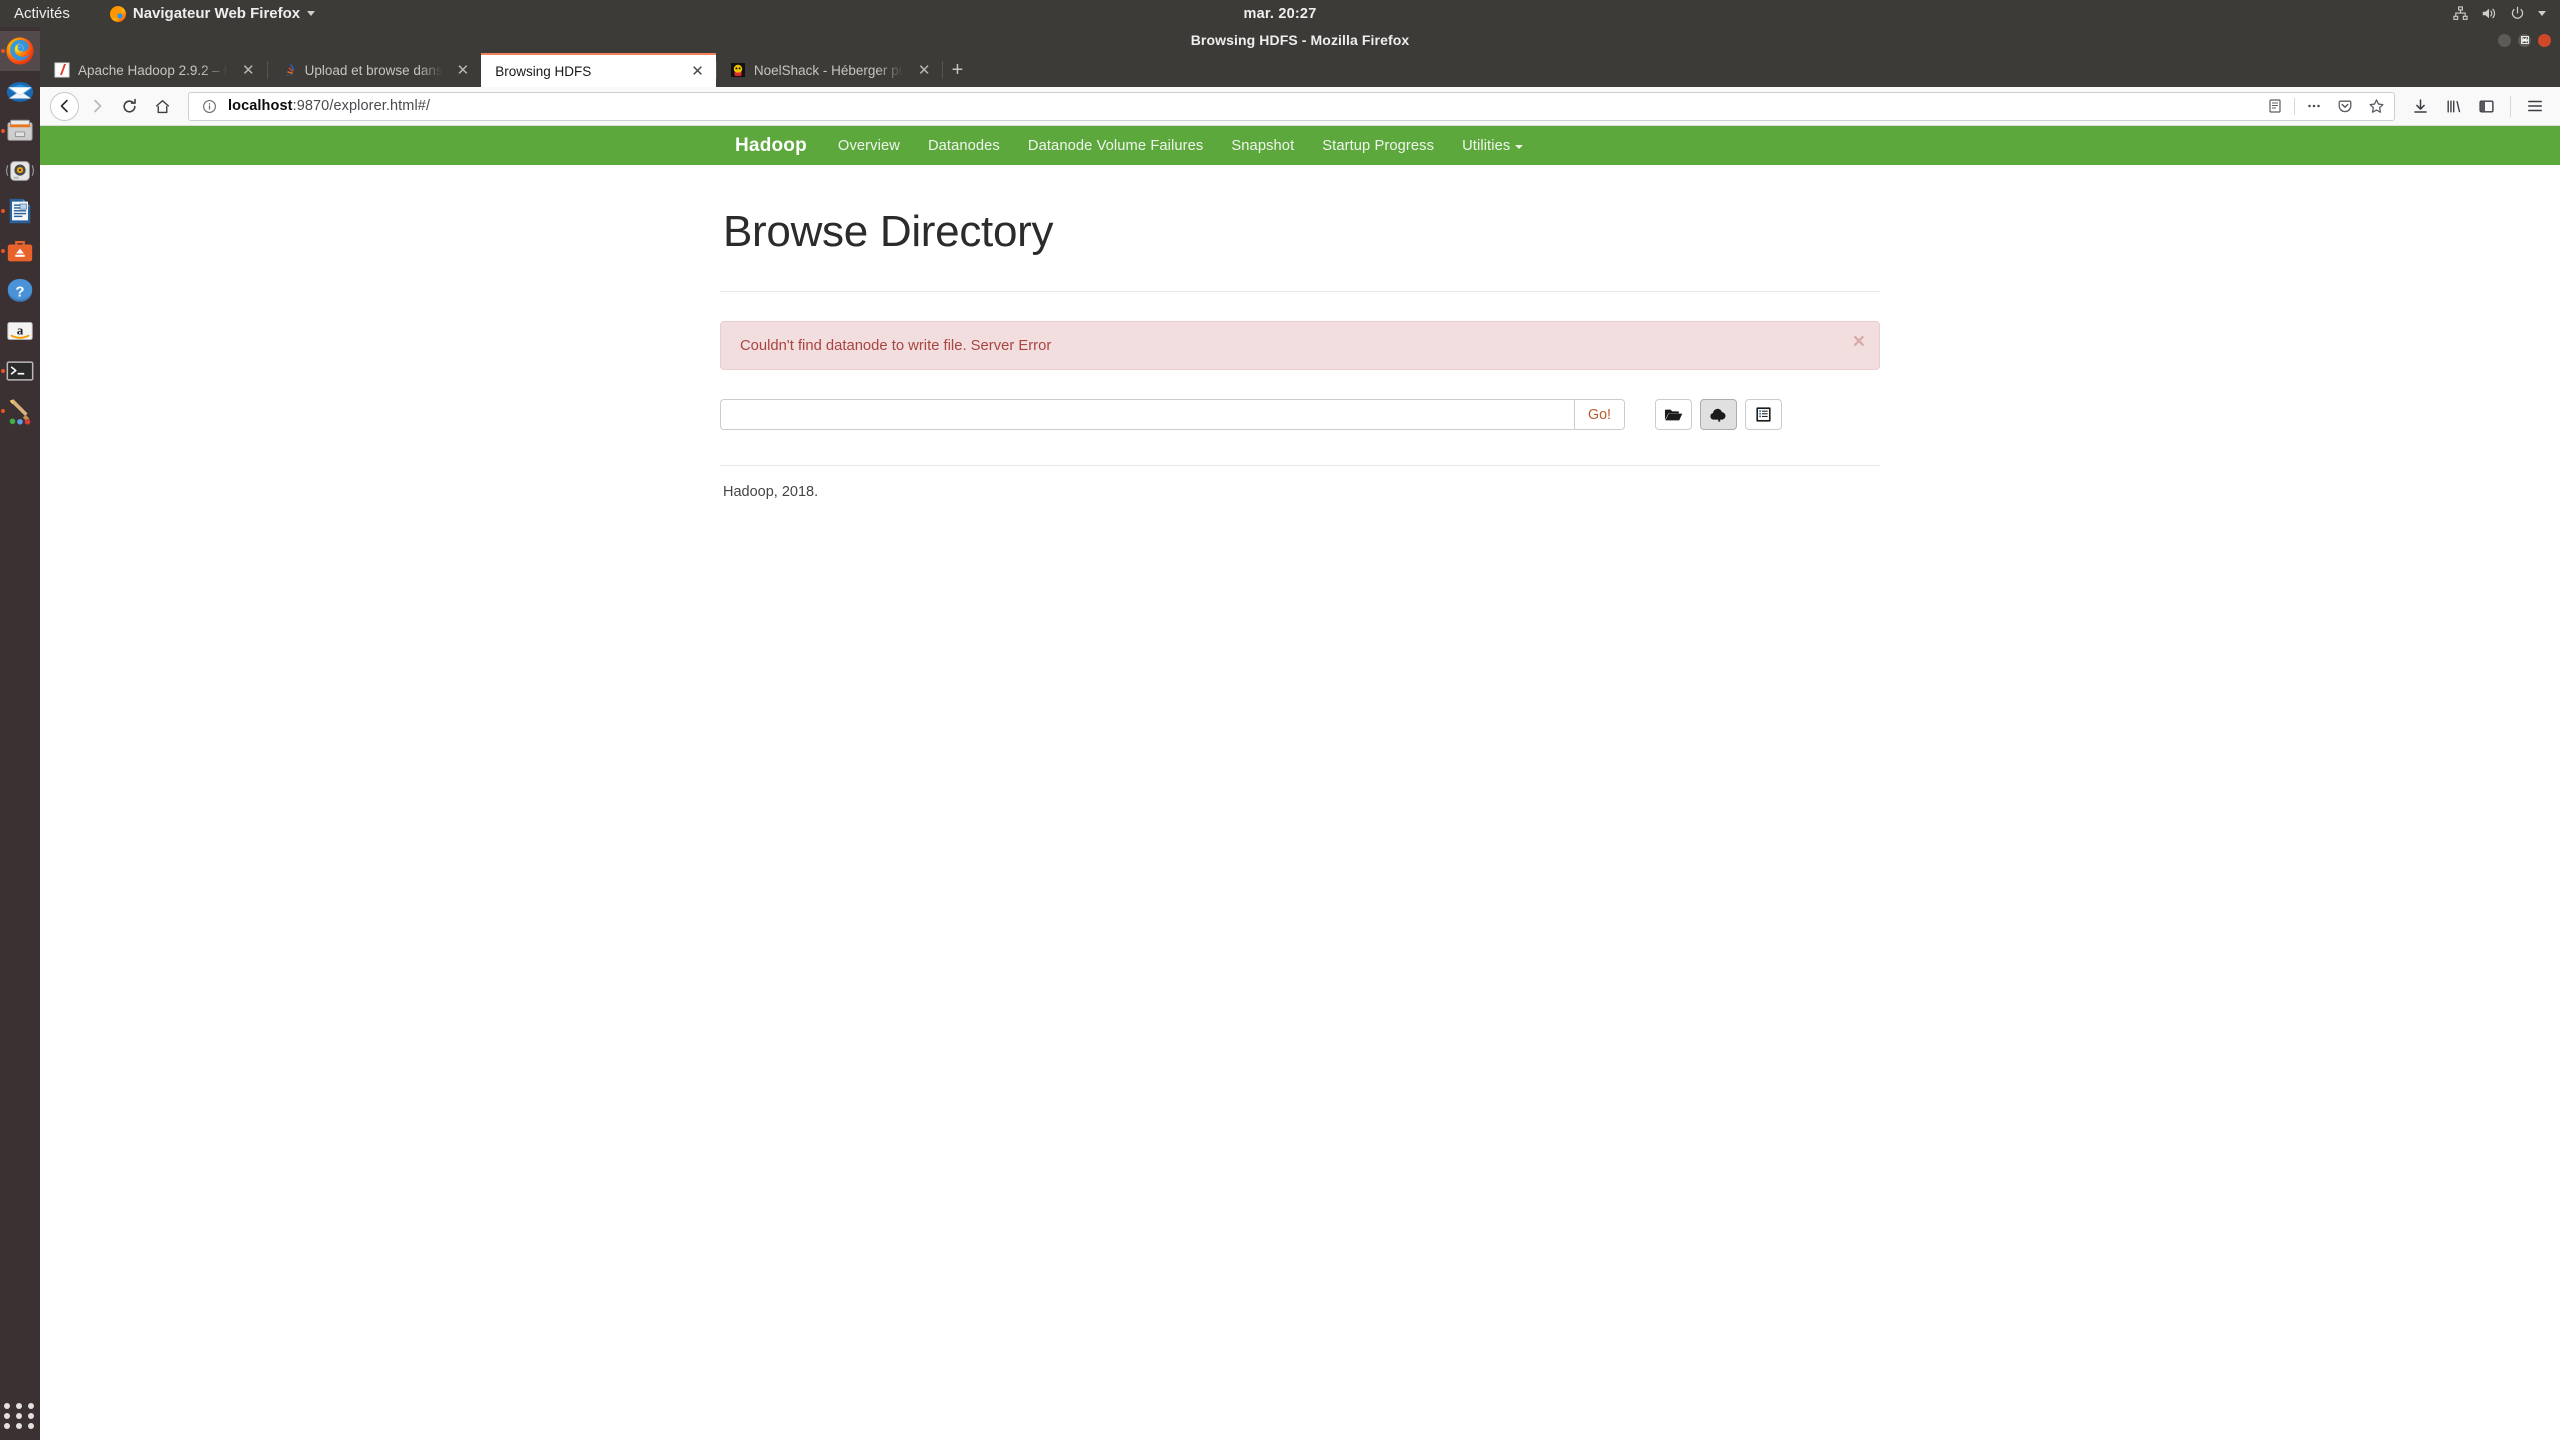  Describe the element at coordinates (2499, 13) in the screenshot. I see `system-tray` at that location.